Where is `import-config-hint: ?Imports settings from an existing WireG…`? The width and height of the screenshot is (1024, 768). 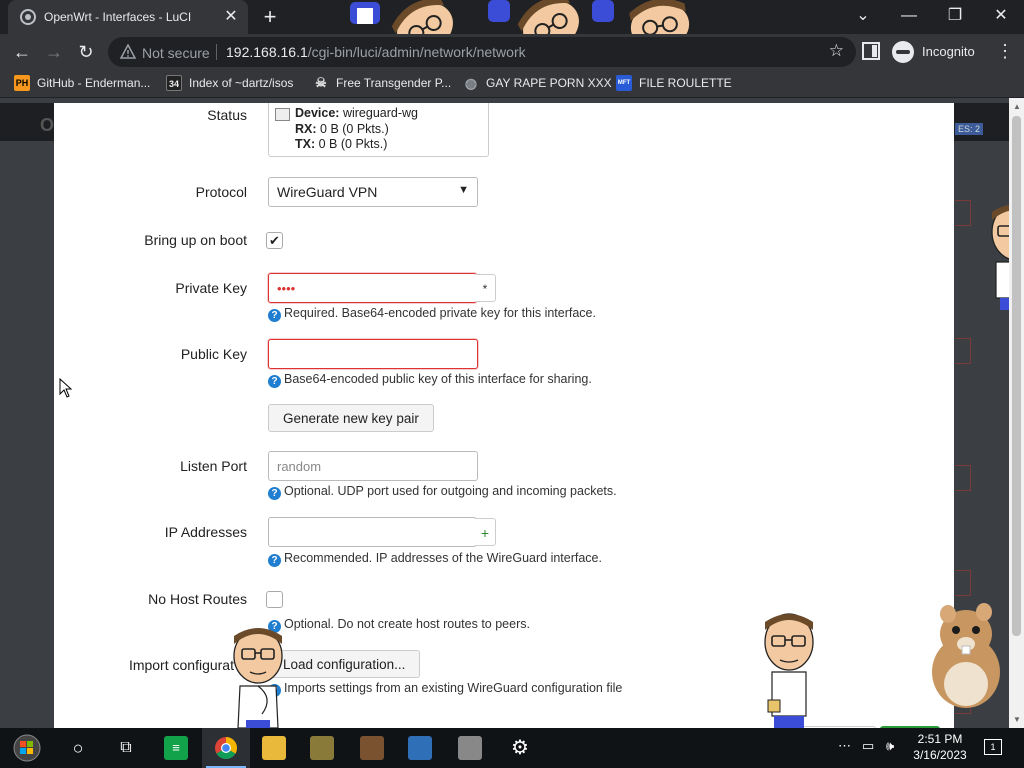
import-config-hint: ?Imports settings from an existing WireG… is located at coordinates (445, 689).